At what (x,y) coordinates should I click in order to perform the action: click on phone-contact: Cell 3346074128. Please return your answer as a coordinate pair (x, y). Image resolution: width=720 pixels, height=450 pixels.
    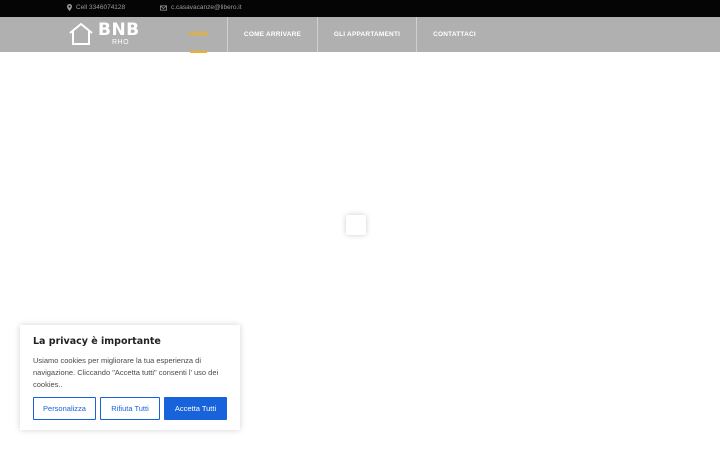
    Looking at the image, I should click on (96, 7).